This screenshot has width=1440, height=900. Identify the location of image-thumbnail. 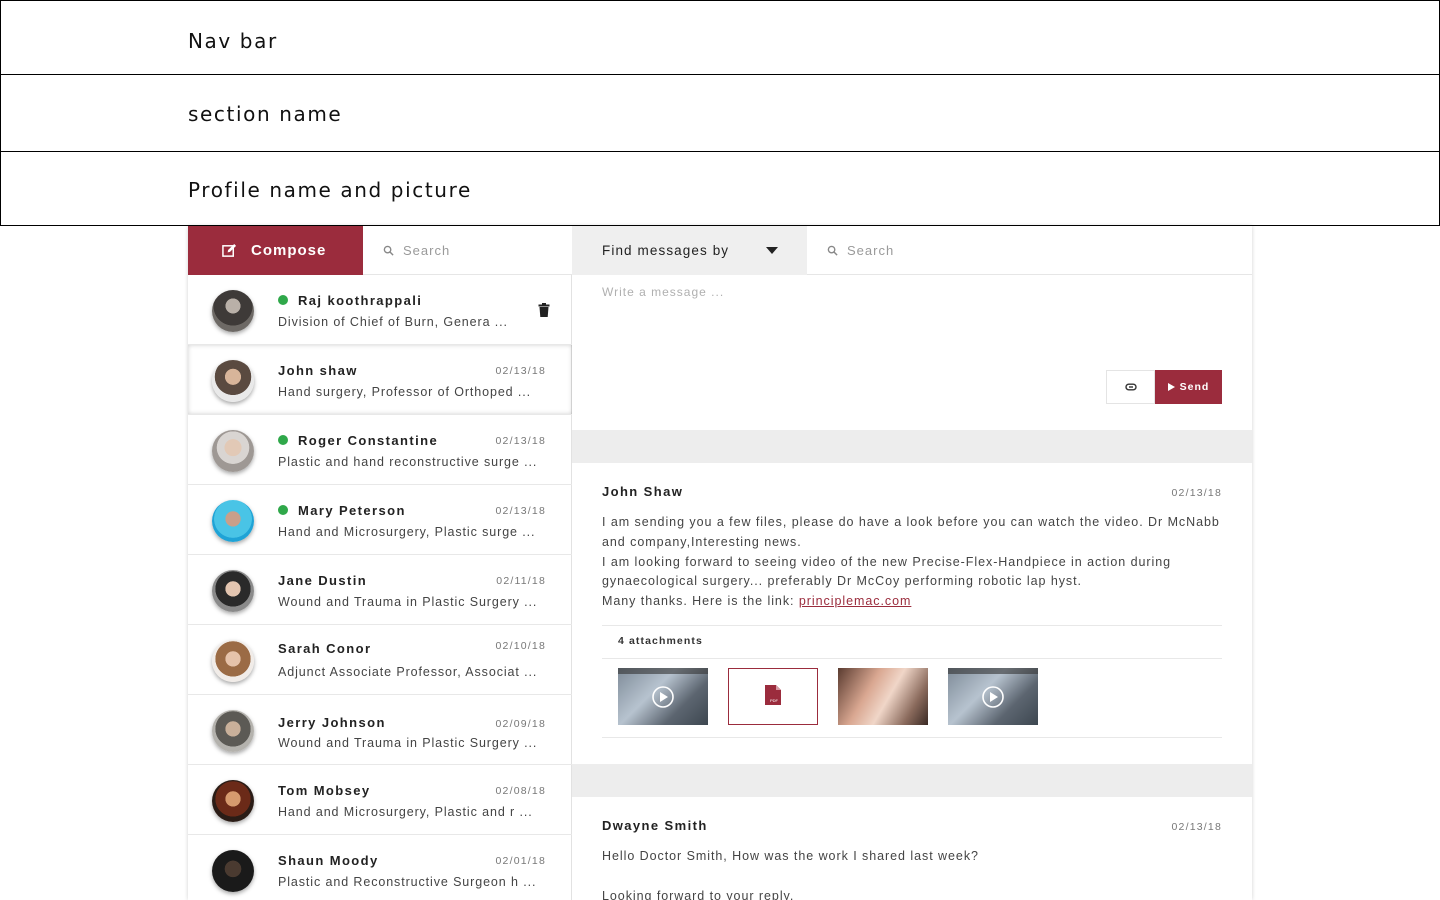
(883, 696).